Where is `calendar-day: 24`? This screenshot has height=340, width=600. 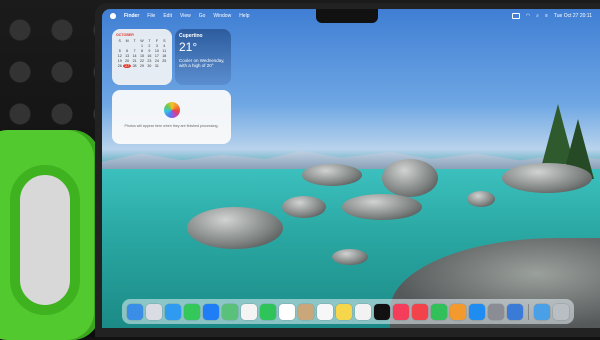 calendar-day: 24 is located at coordinates (156, 61).